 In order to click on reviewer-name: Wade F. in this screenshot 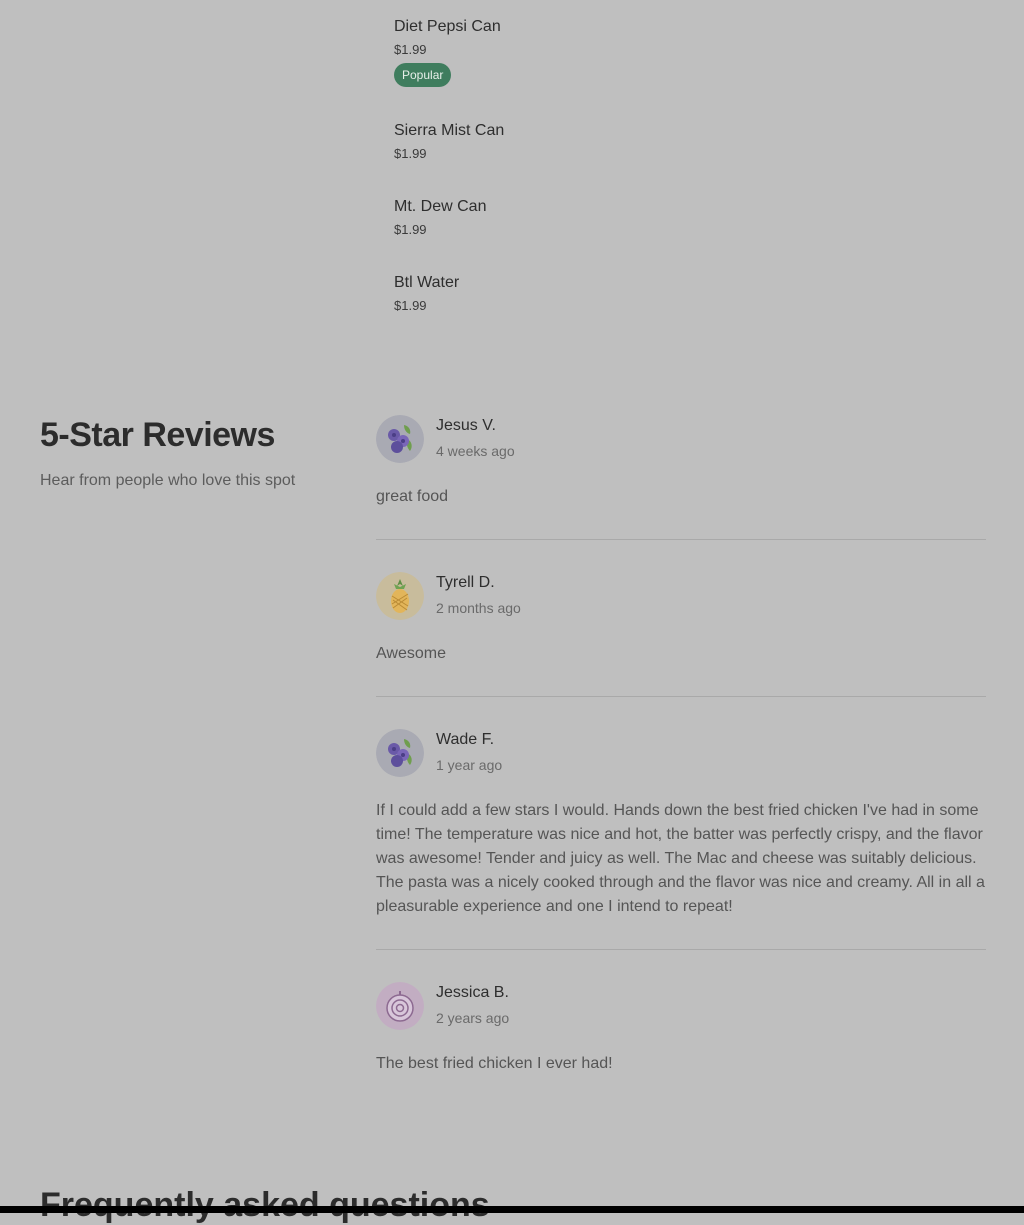, I will do `click(465, 739)`.